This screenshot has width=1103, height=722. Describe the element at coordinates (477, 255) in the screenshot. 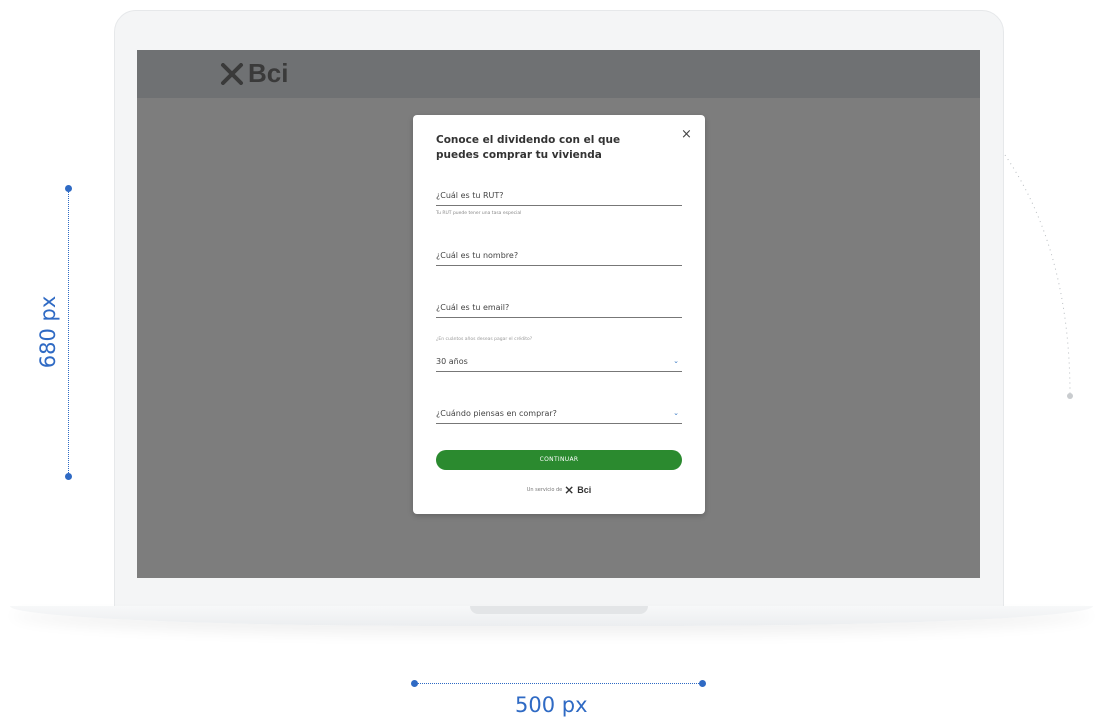

I see `name-field-label: ¿Cuál es tu nombre?` at that location.